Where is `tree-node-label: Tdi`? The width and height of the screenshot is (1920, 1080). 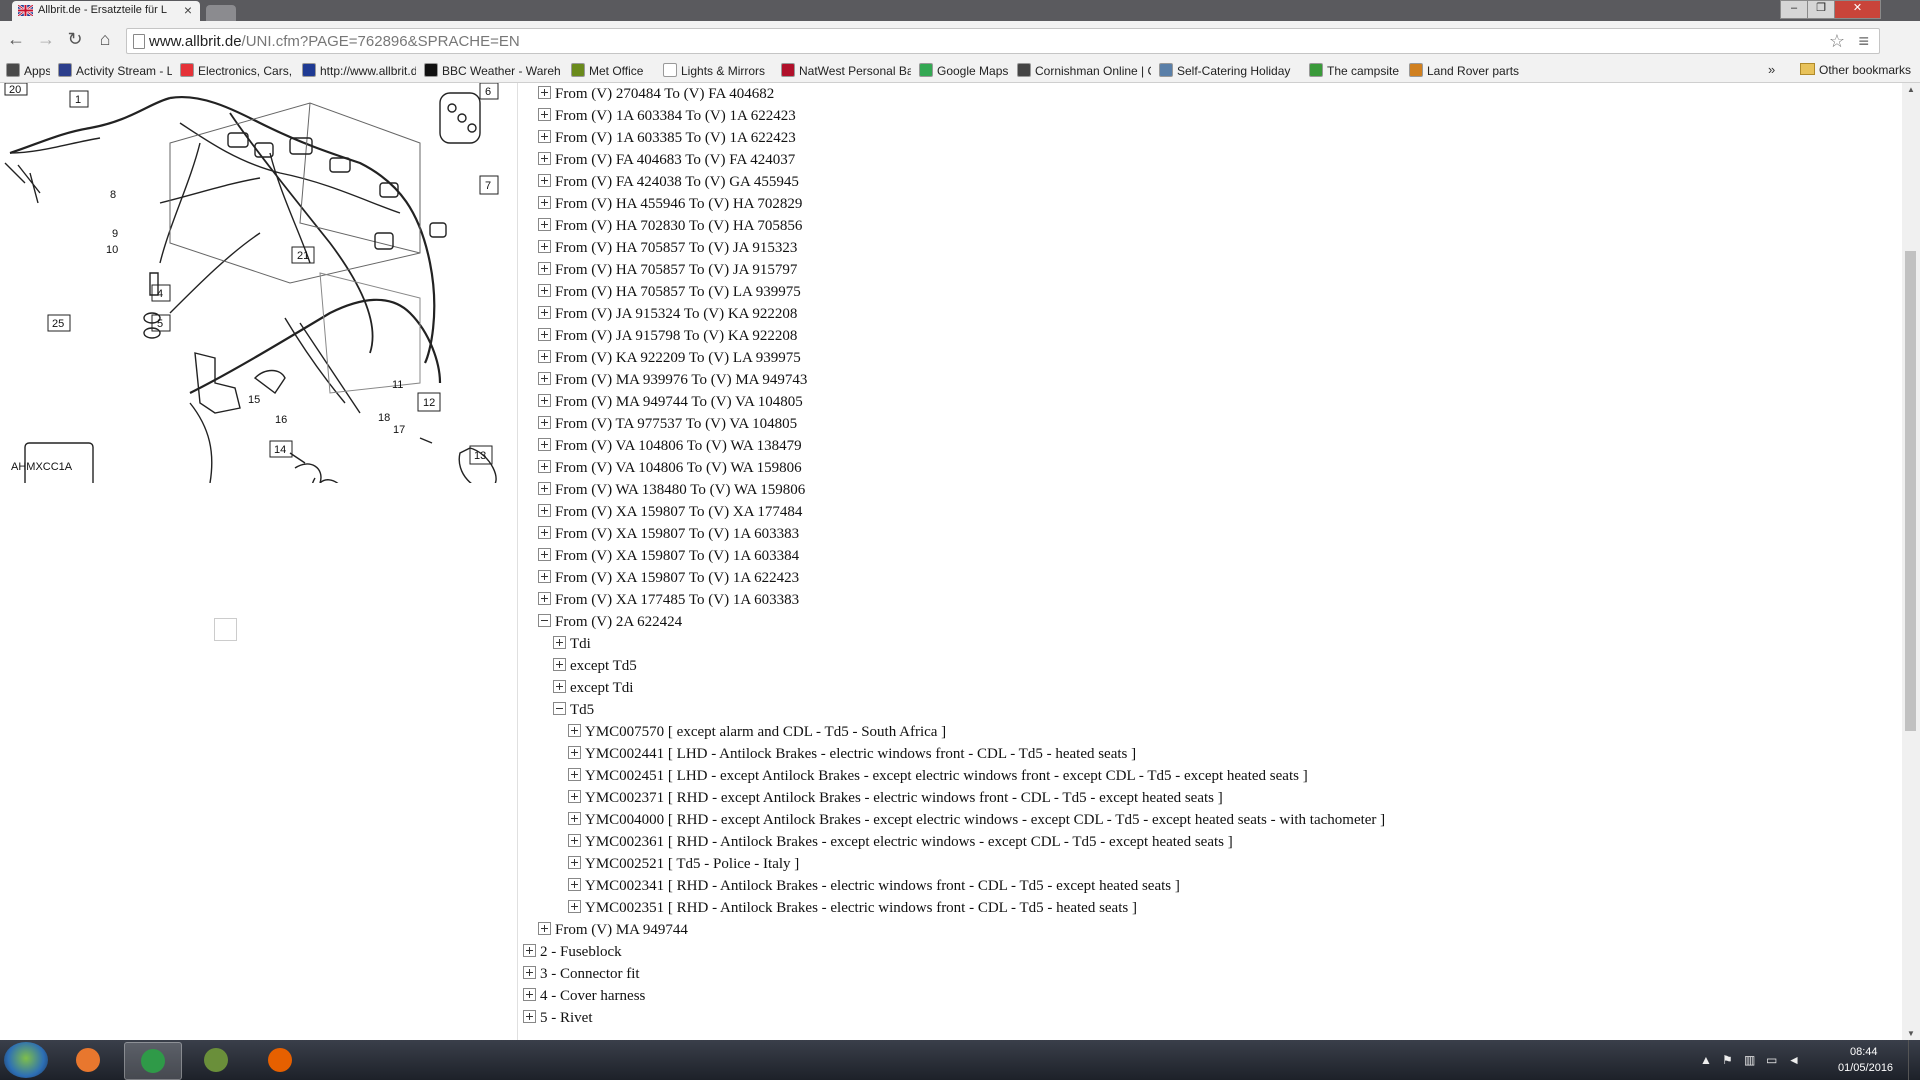
tree-node-label: Tdi is located at coordinates (580, 644).